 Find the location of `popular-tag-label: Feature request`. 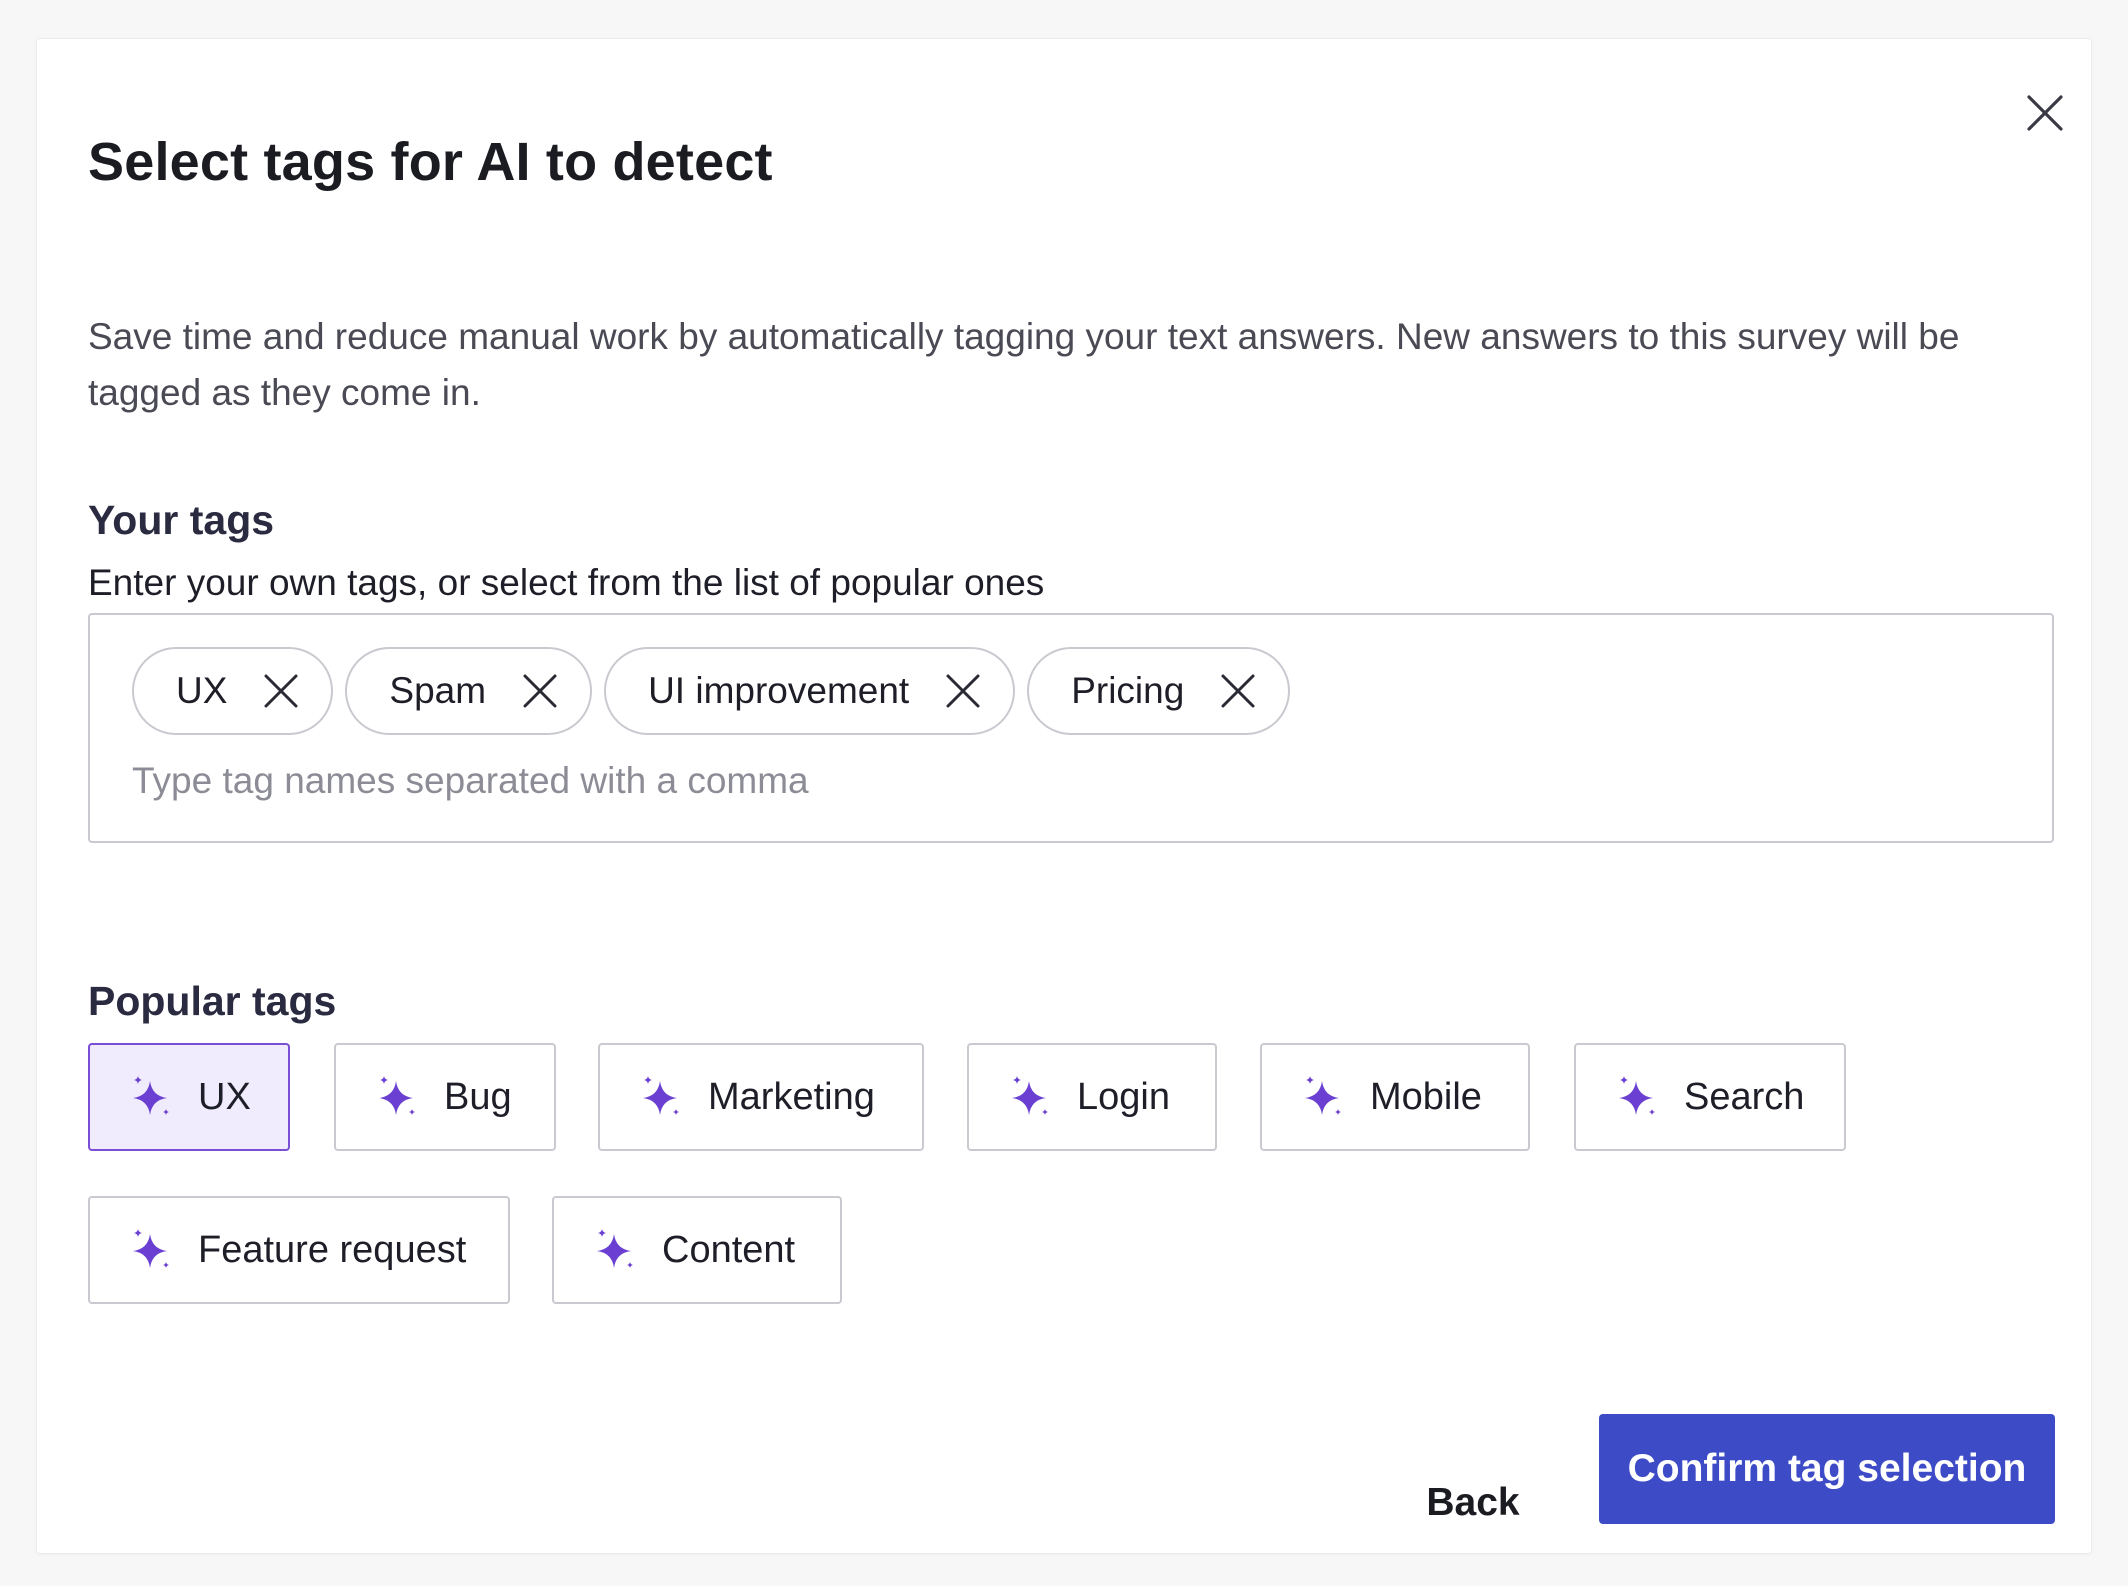

popular-tag-label: Feature request is located at coordinates (332, 1249).